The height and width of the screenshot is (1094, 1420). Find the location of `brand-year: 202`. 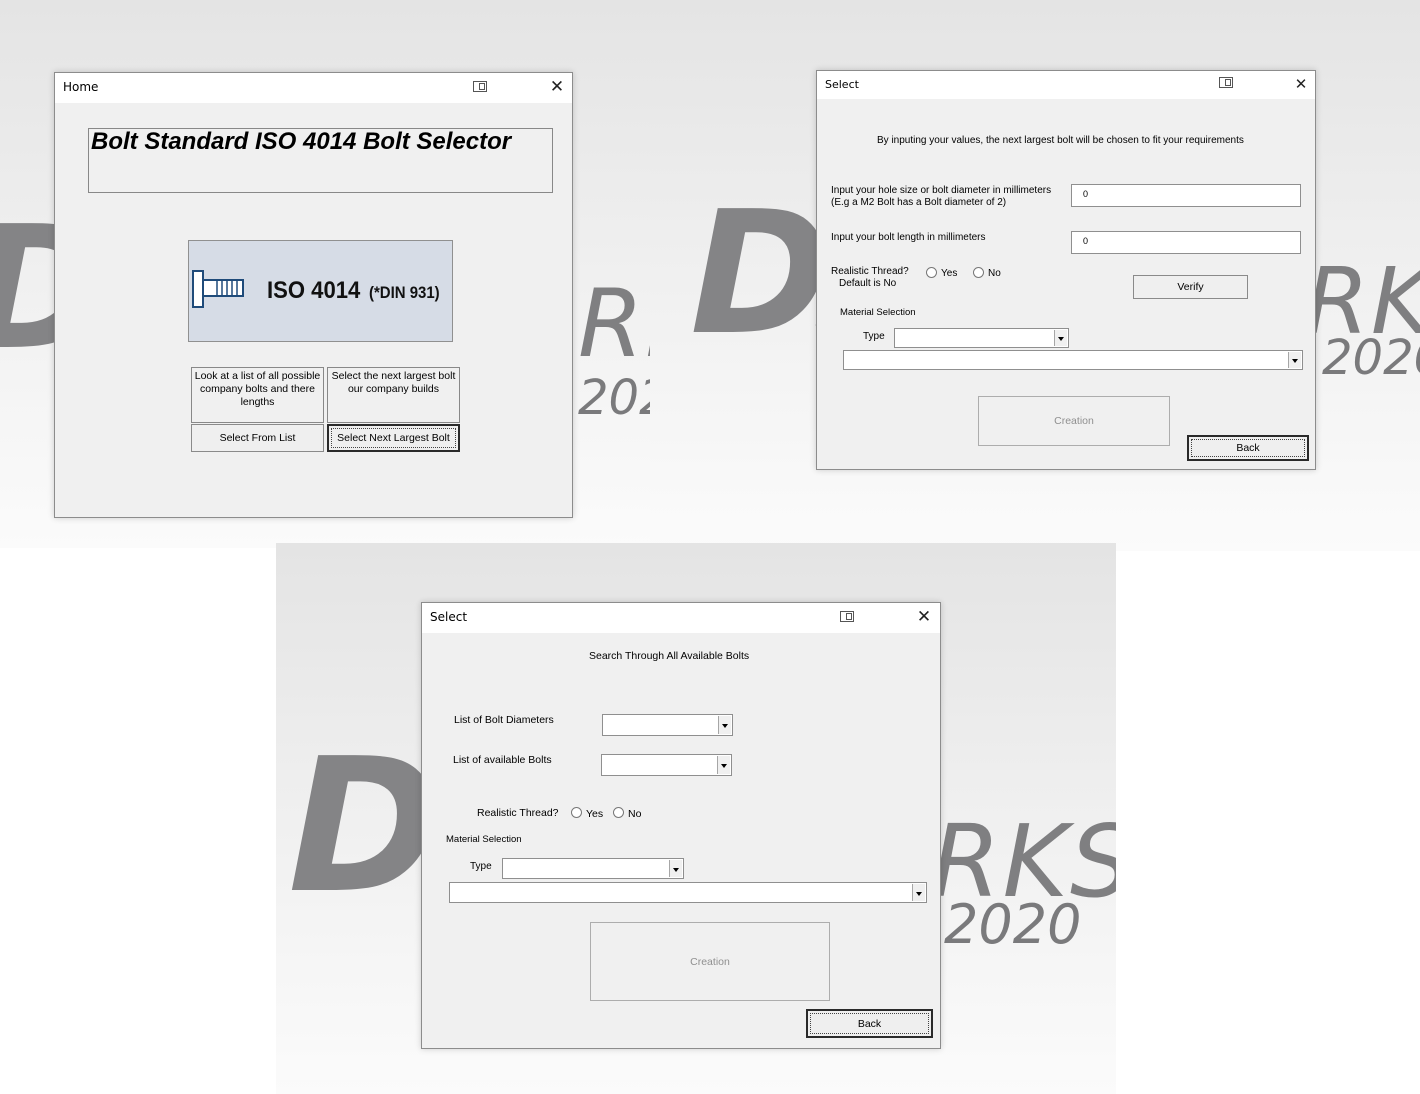

brand-year: 202 is located at coordinates (614, 398).